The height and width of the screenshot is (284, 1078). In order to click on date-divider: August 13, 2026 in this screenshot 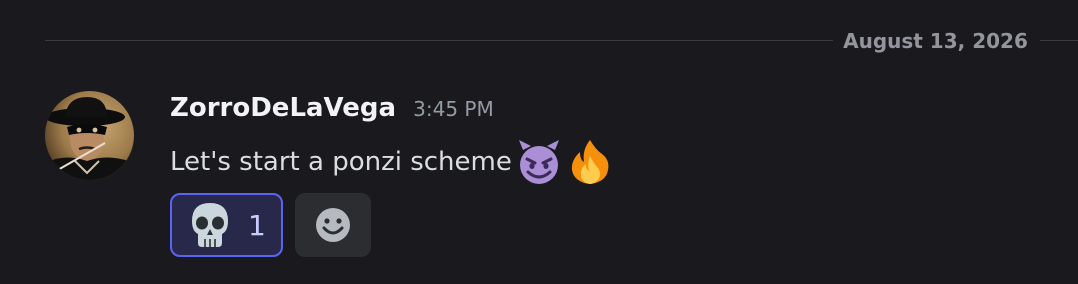, I will do `click(561, 41)`.